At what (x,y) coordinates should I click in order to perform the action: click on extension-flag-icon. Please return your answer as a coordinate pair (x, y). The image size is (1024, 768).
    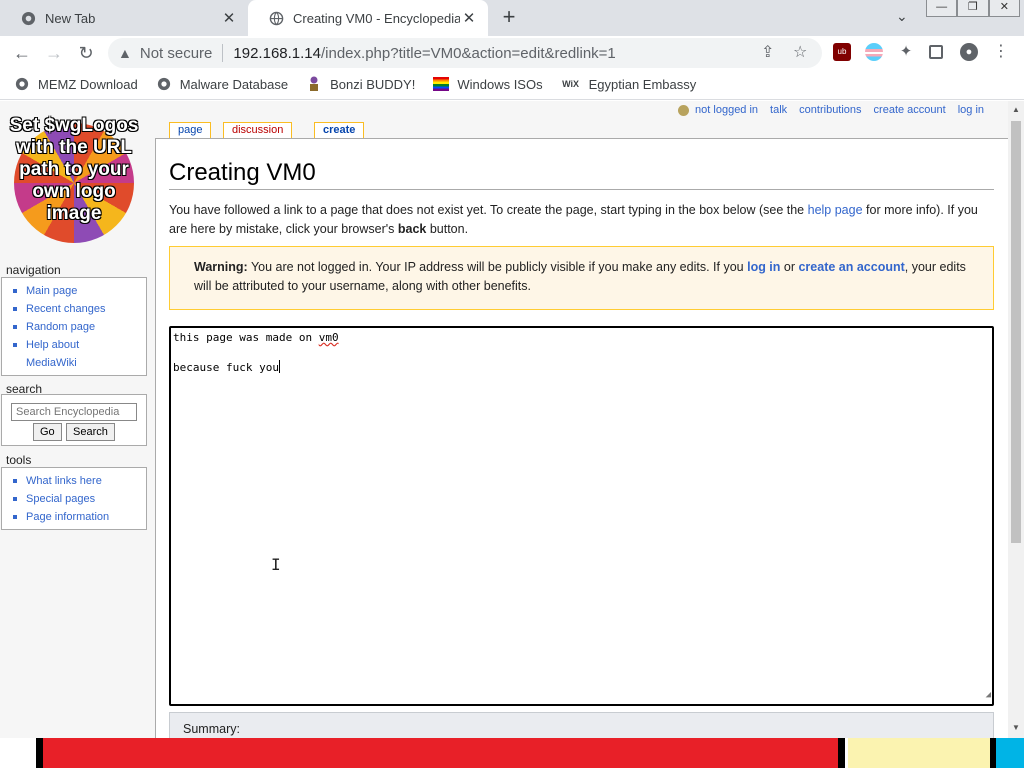
    Looking at the image, I should click on (874, 52).